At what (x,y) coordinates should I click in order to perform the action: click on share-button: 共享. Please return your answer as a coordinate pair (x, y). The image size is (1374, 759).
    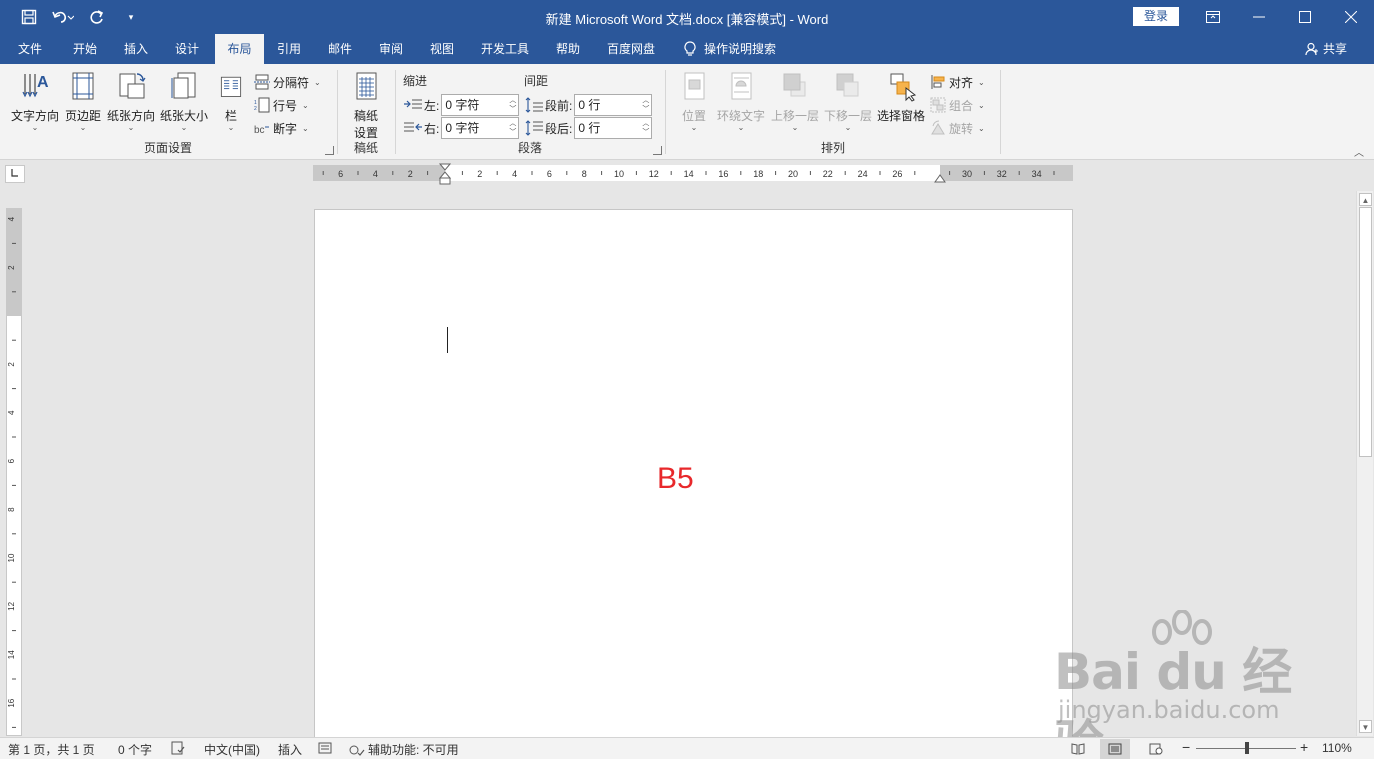
    Looking at the image, I should click on (1326, 49).